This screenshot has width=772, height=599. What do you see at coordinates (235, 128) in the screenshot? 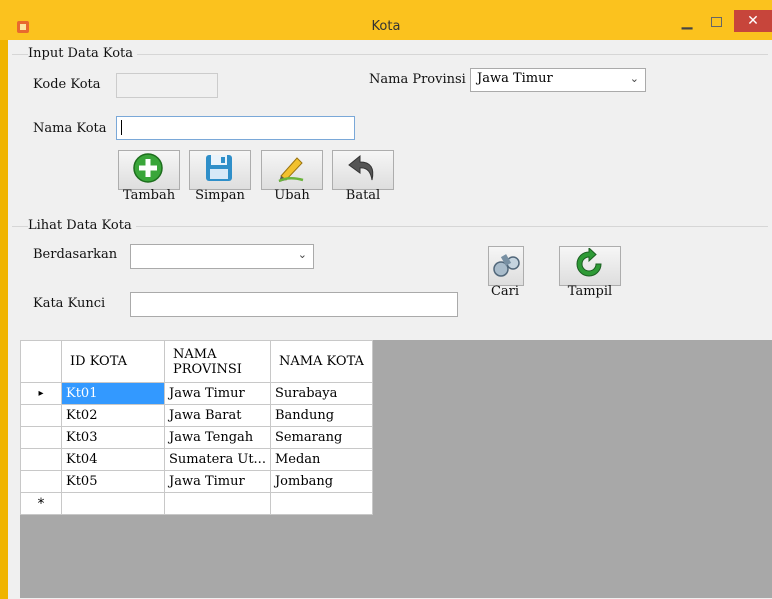
I see `nama-kota-input` at bounding box center [235, 128].